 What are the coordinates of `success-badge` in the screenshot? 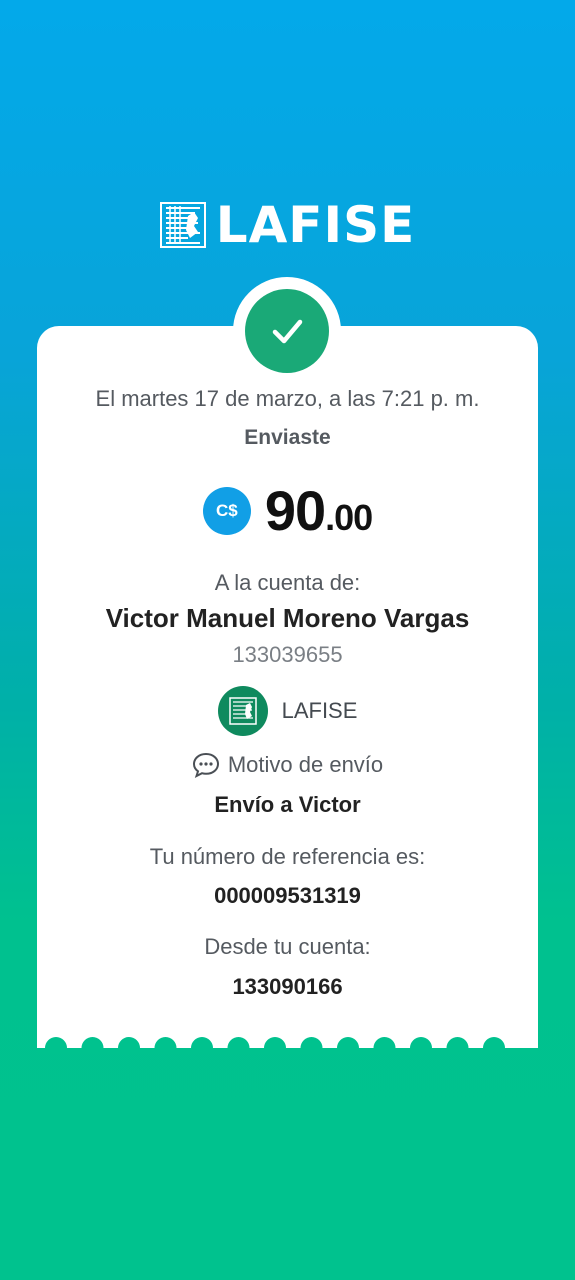 It's located at (287, 331).